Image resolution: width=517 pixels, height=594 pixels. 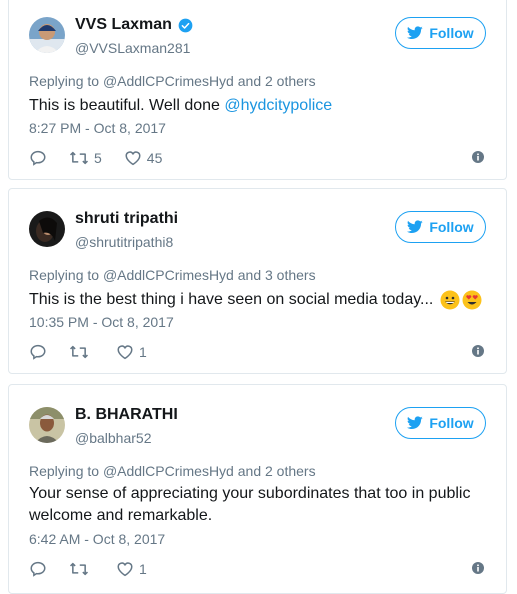 What do you see at coordinates (472, 300) in the screenshot?
I see `heart-eyes-emoji-icon` at bounding box center [472, 300].